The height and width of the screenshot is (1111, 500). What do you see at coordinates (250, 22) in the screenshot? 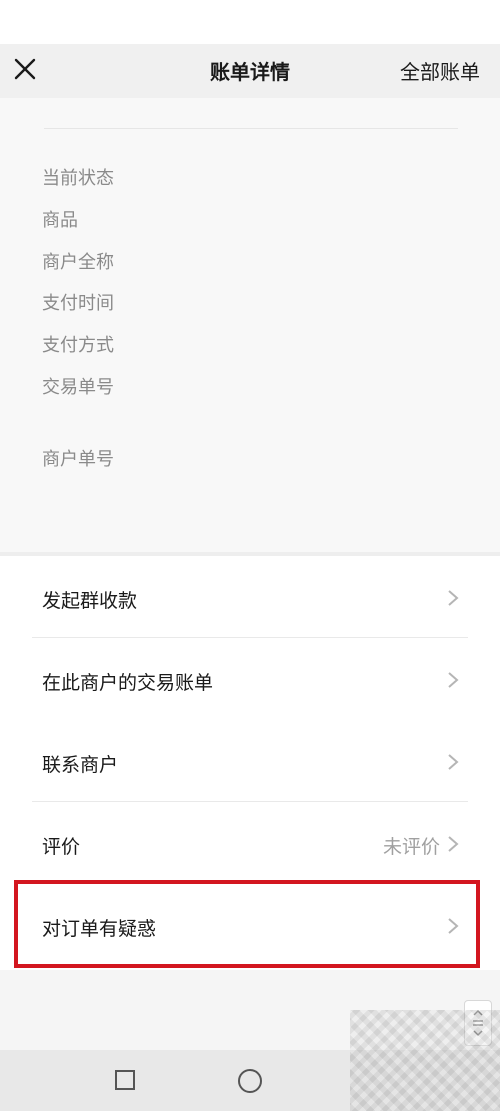
I see `status-bar` at bounding box center [250, 22].